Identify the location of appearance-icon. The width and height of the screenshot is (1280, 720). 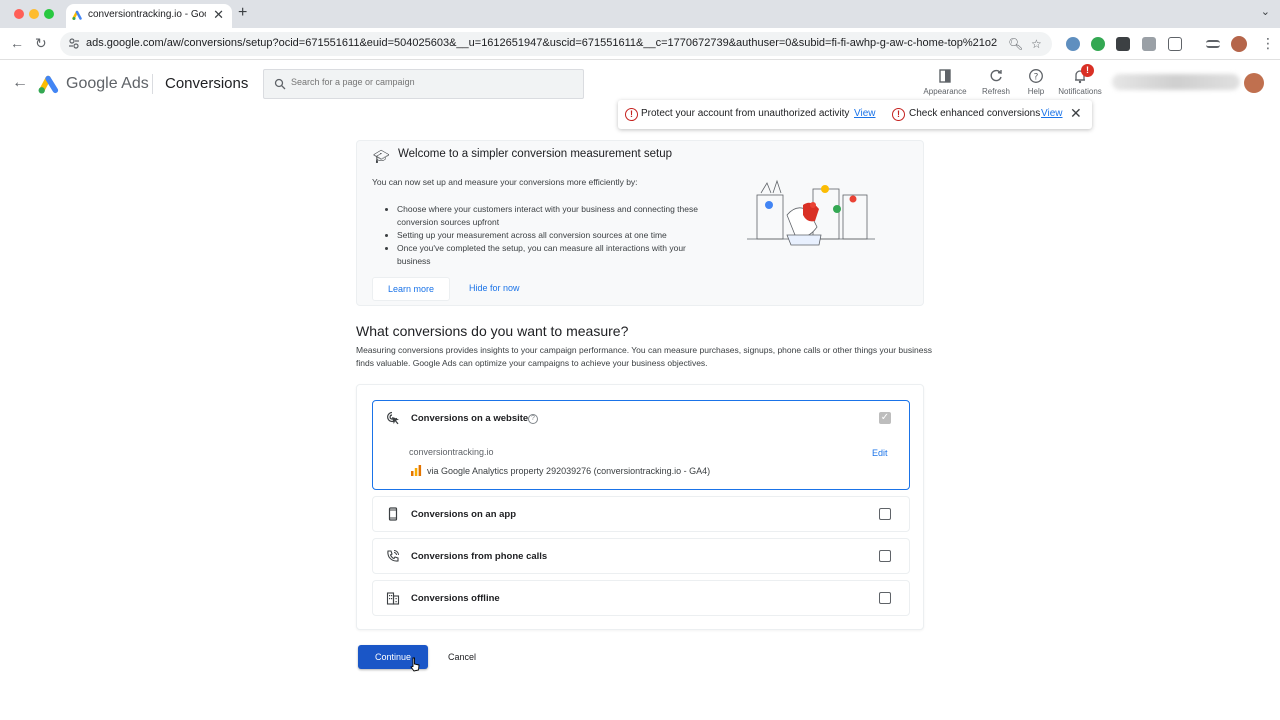
(945, 76).